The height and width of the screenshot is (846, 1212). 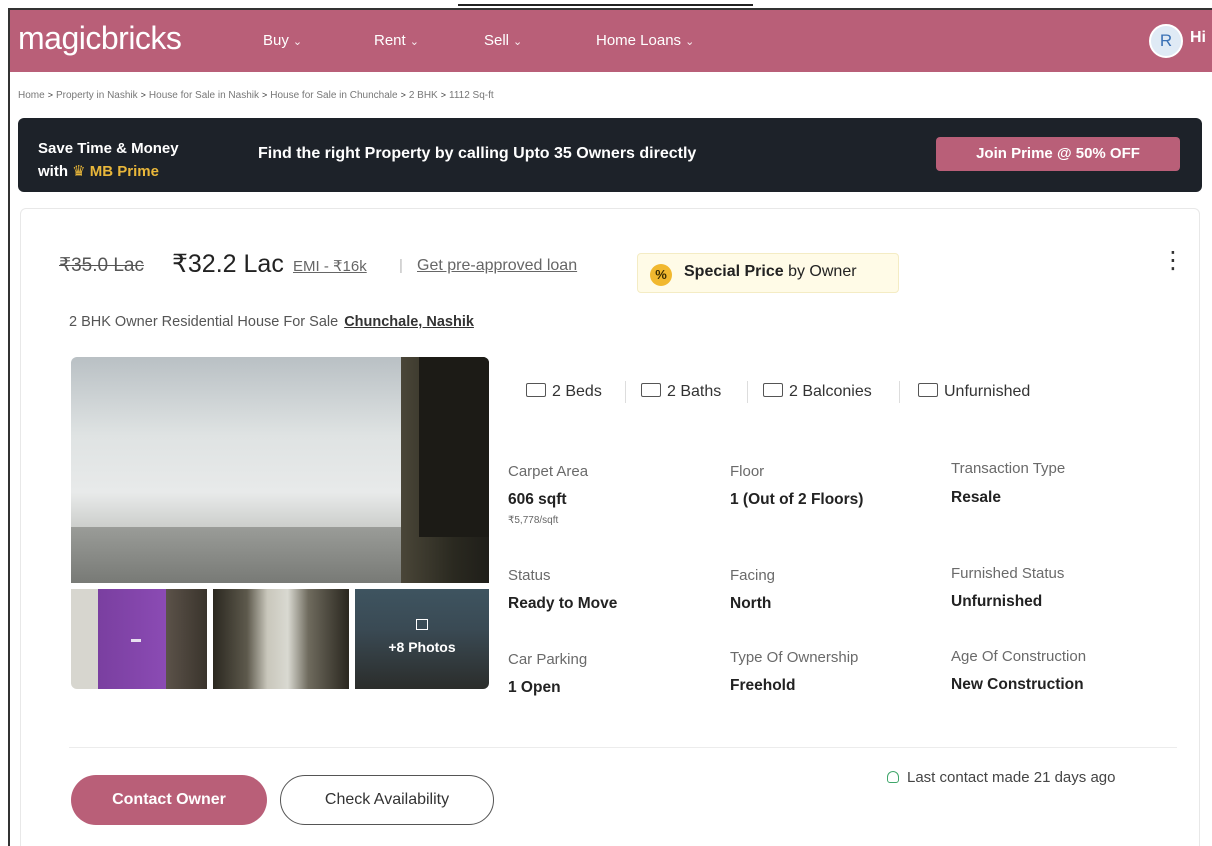 What do you see at coordinates (423, 95) in the screenshot?
I see `breadcrumb-2bhk: 2 BHK` at bounding box center [423, 95].